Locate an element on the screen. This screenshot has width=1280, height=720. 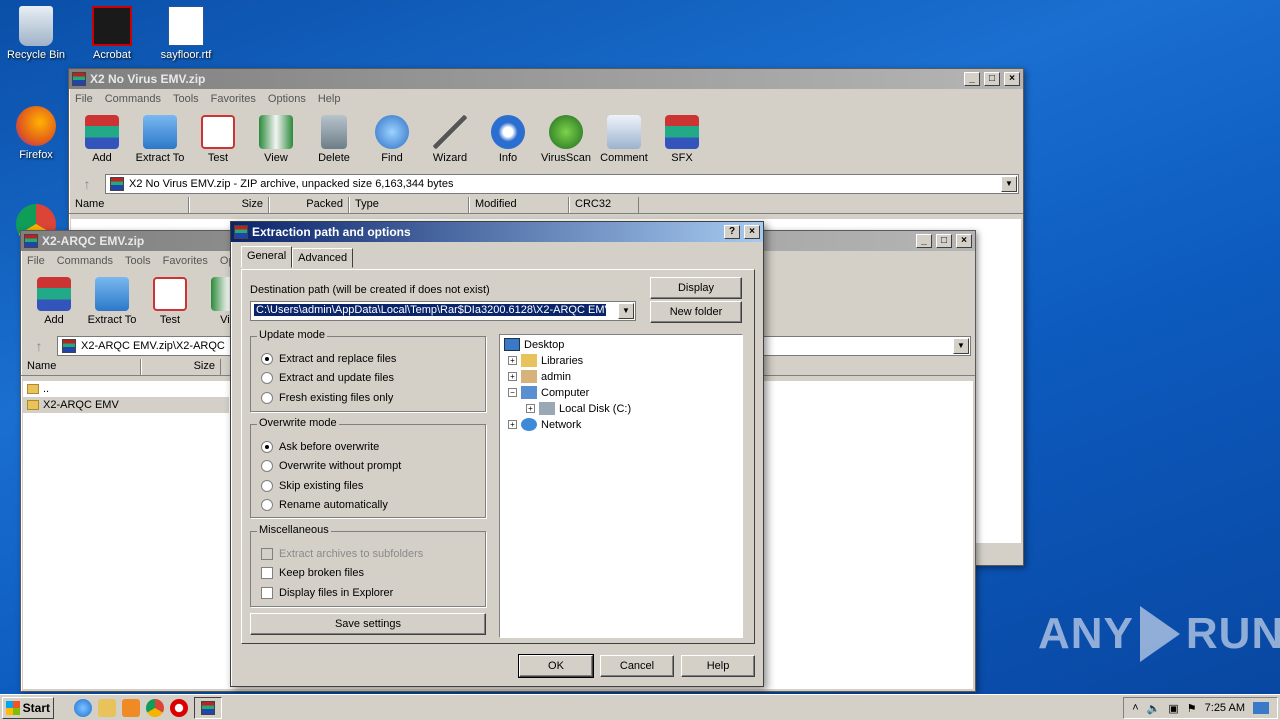
media-player-icon is located at coordinates (131, 707).